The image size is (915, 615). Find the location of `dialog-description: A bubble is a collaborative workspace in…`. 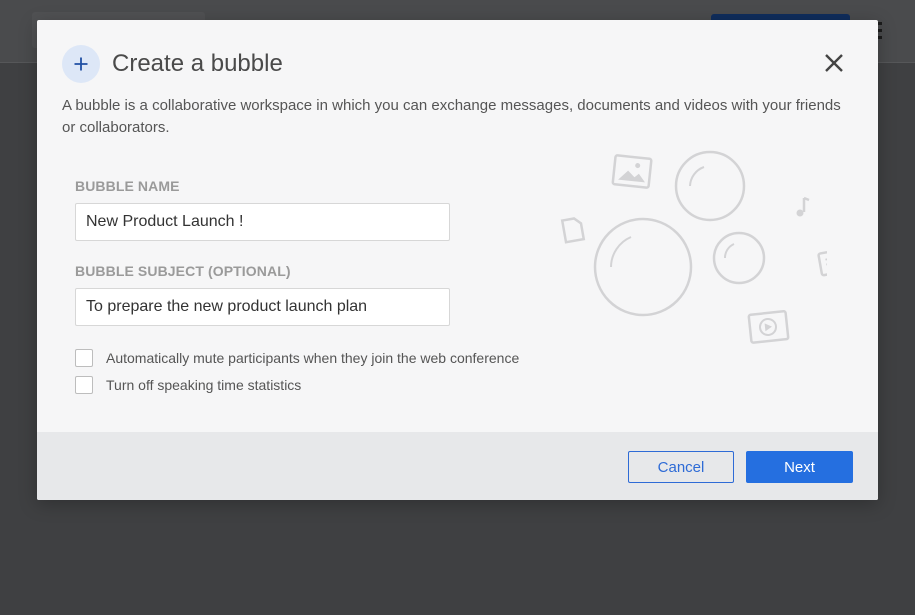

dialog-description: A bubble is a collaborative workspace in… is located at coordinates (451, 116).